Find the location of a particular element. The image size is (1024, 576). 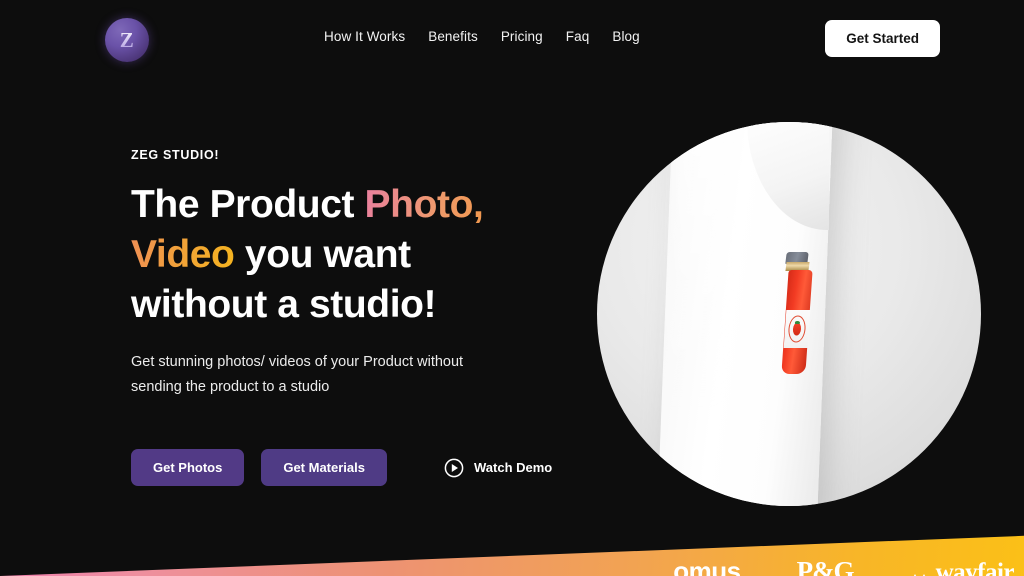

brand-logo: Z is located at coordinates (127, 40).